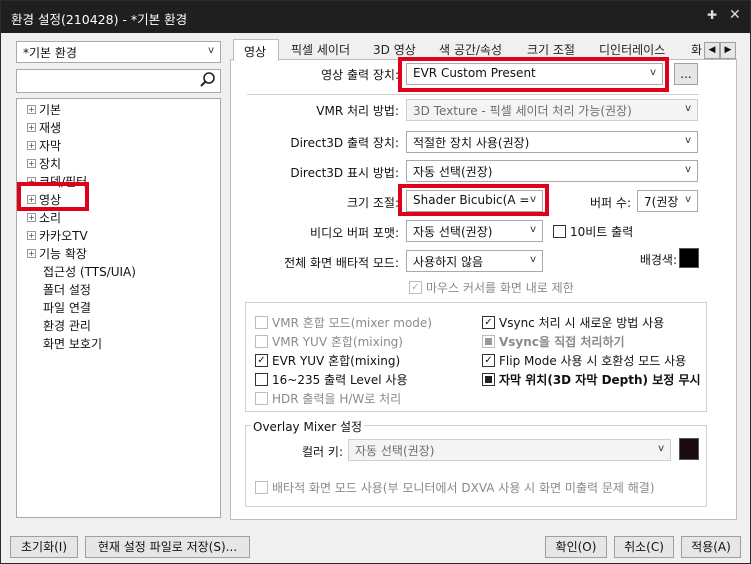 This screenshot has width=751, height=564. Describe the element at coordinates (711, 547) in the screenshot. I see `apply-button: 적용(A)` at that location.